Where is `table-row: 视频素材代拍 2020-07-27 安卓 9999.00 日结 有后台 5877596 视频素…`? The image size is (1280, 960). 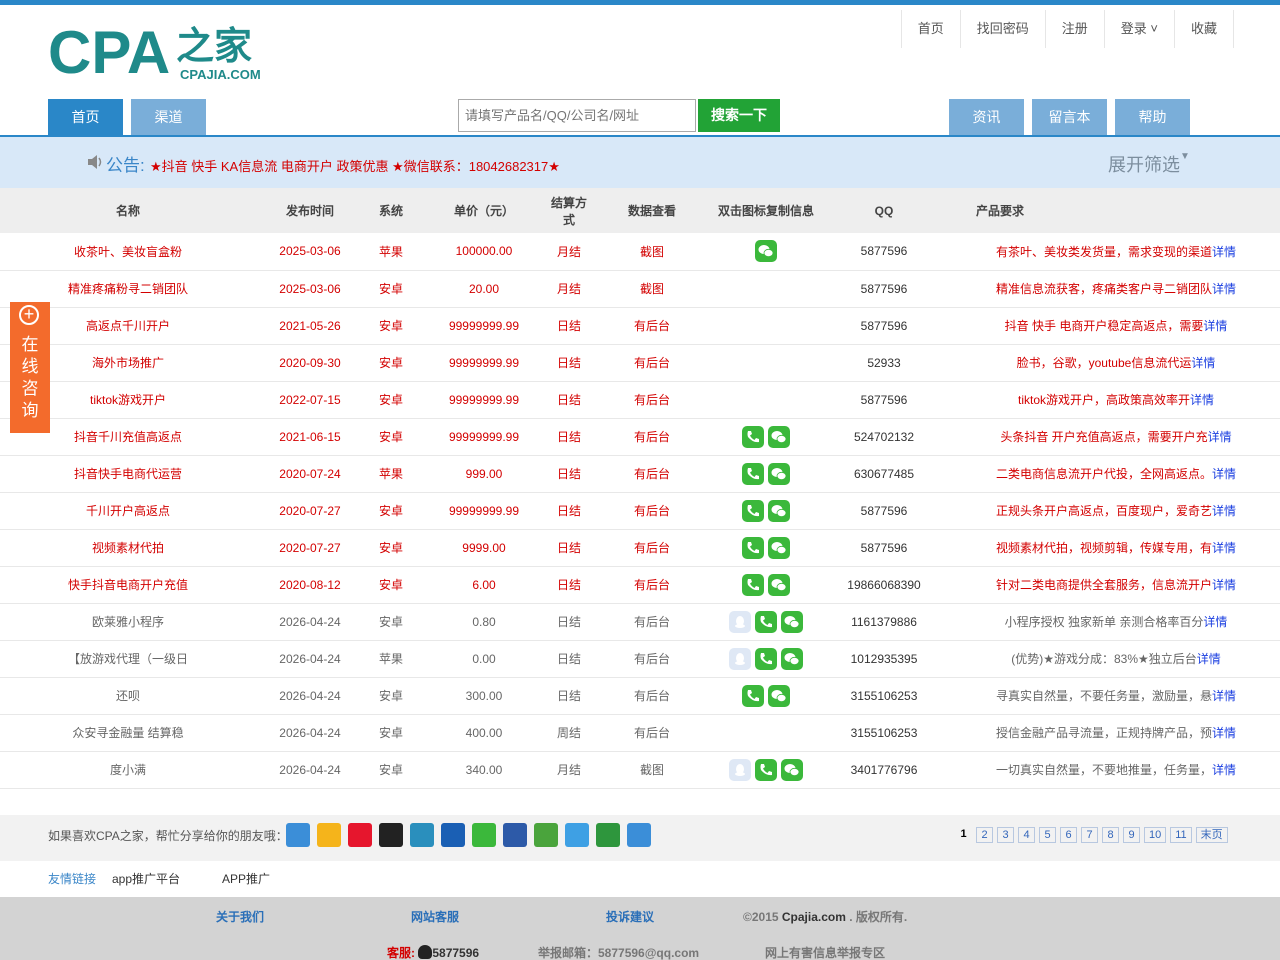 table-row: 视频素材代拍 2020-07-27 安卓 9999.00 日结 有后台 5877596 视频素… is located at coordinates (640, 548).